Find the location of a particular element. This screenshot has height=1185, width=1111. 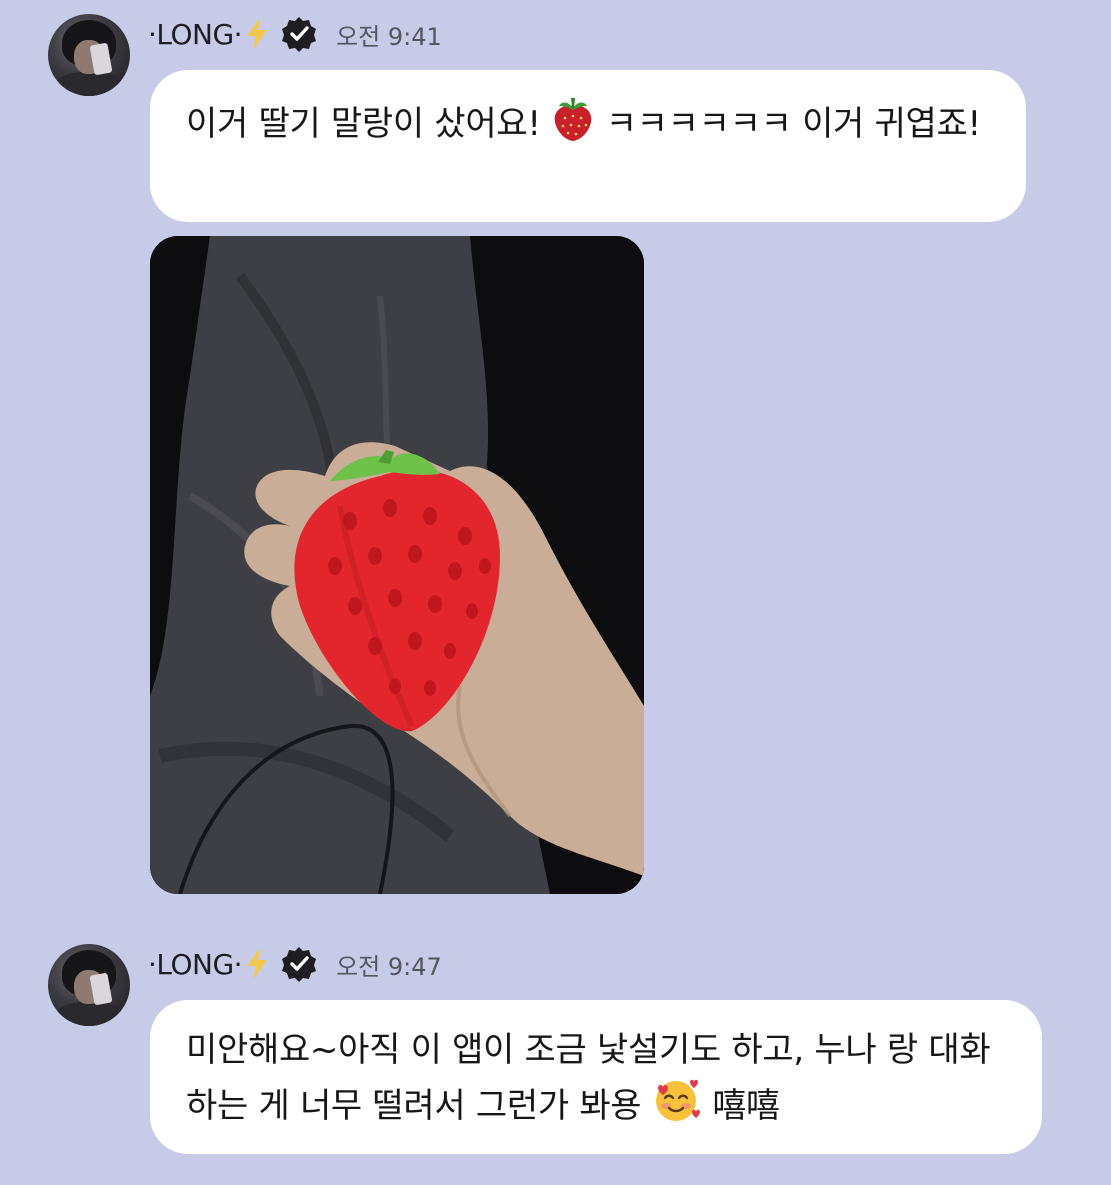

message-header: ·LONG· 오전 9:47 is located at coordinates (295, 964).